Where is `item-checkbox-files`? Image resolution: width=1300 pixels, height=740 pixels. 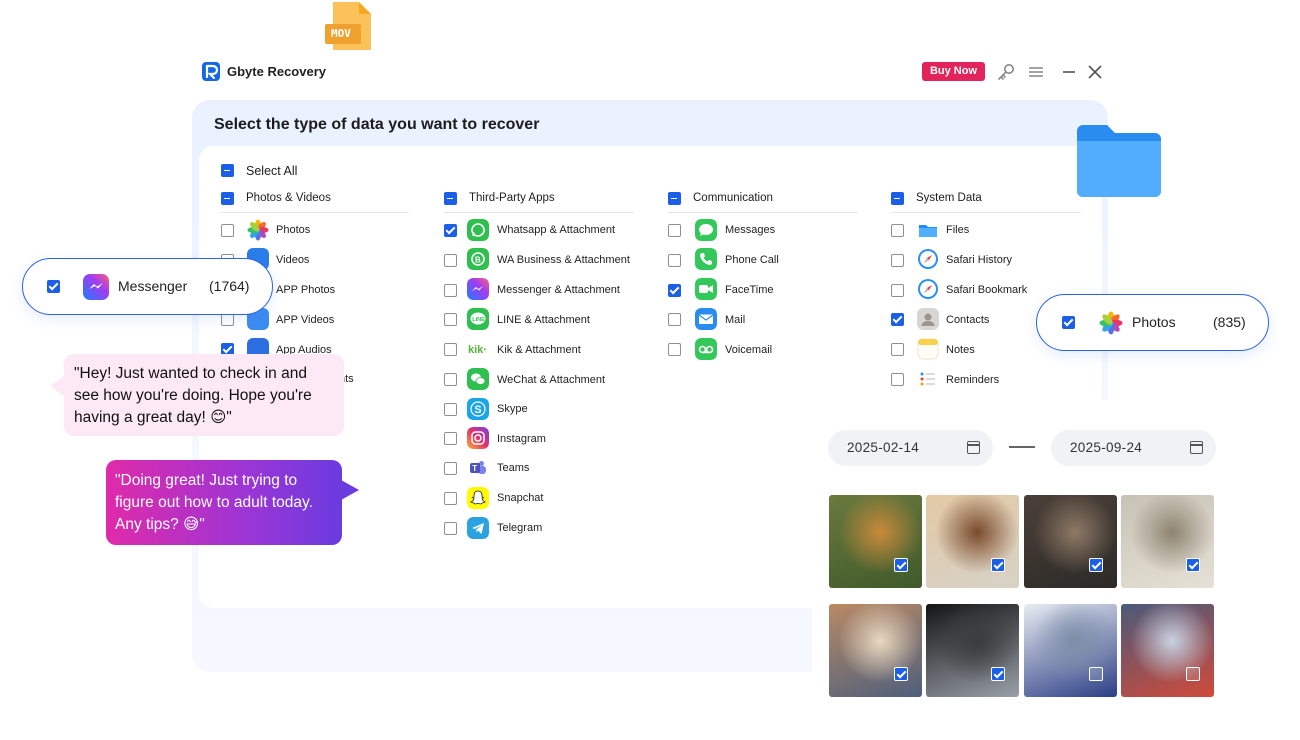 item-checkbox-files is located at coordinates (897, 230).